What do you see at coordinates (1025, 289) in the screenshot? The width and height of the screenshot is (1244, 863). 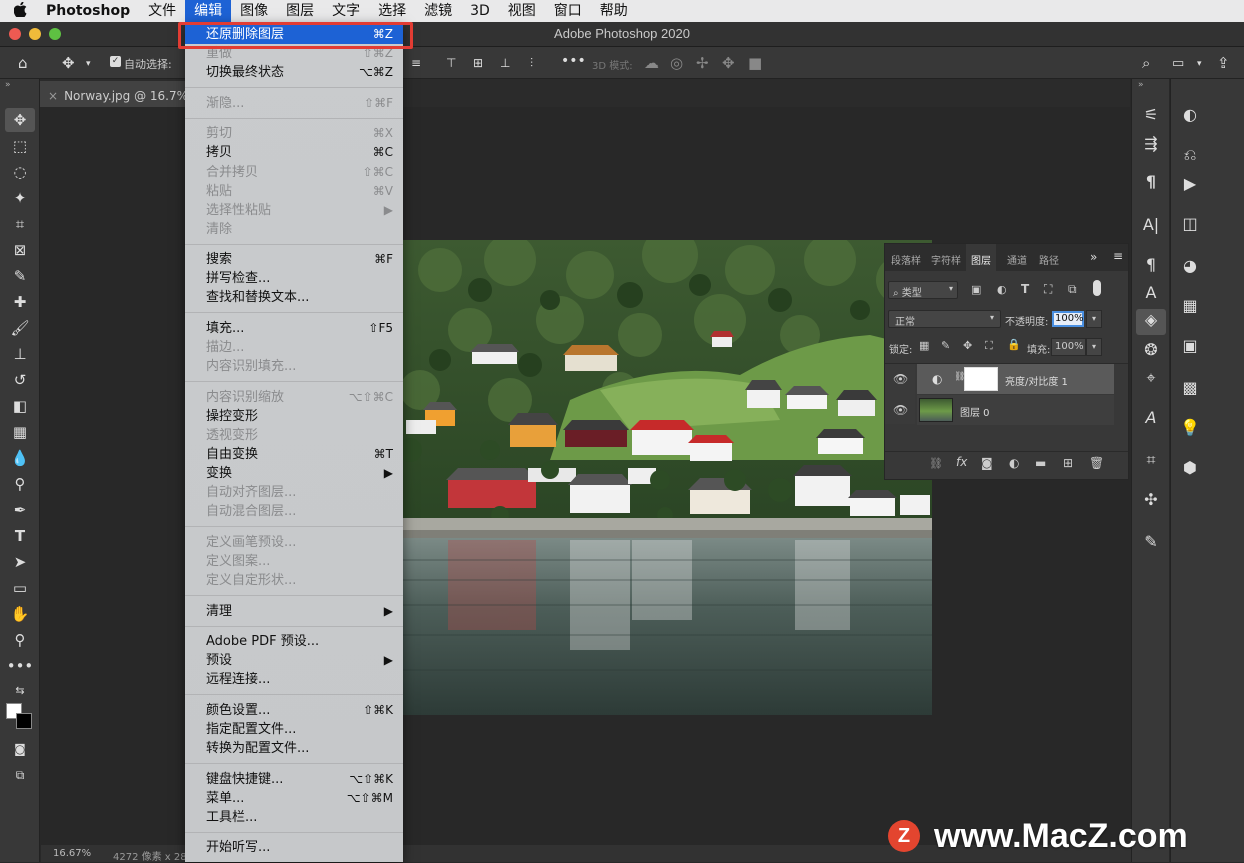 I see `filter-type-icon: T` at bounding box center [1025, 289].